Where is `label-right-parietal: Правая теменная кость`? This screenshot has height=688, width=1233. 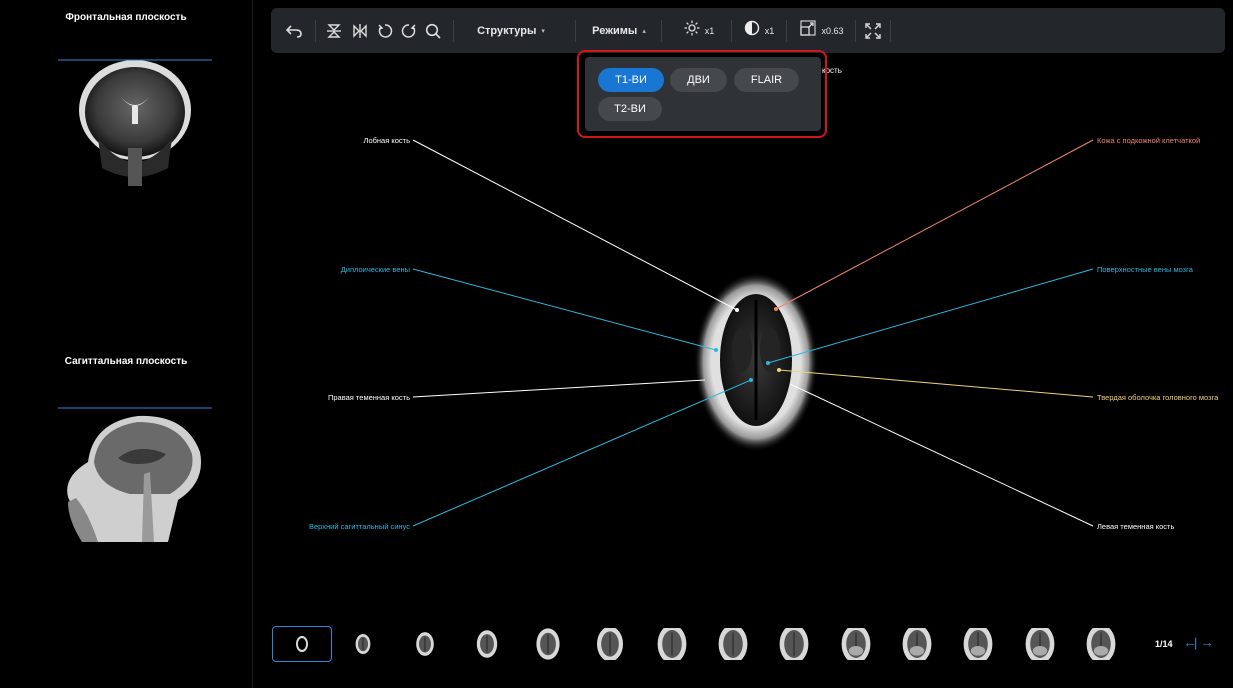 label-right-parietal: Правая теменная кость is located at coordinates (369, 397).